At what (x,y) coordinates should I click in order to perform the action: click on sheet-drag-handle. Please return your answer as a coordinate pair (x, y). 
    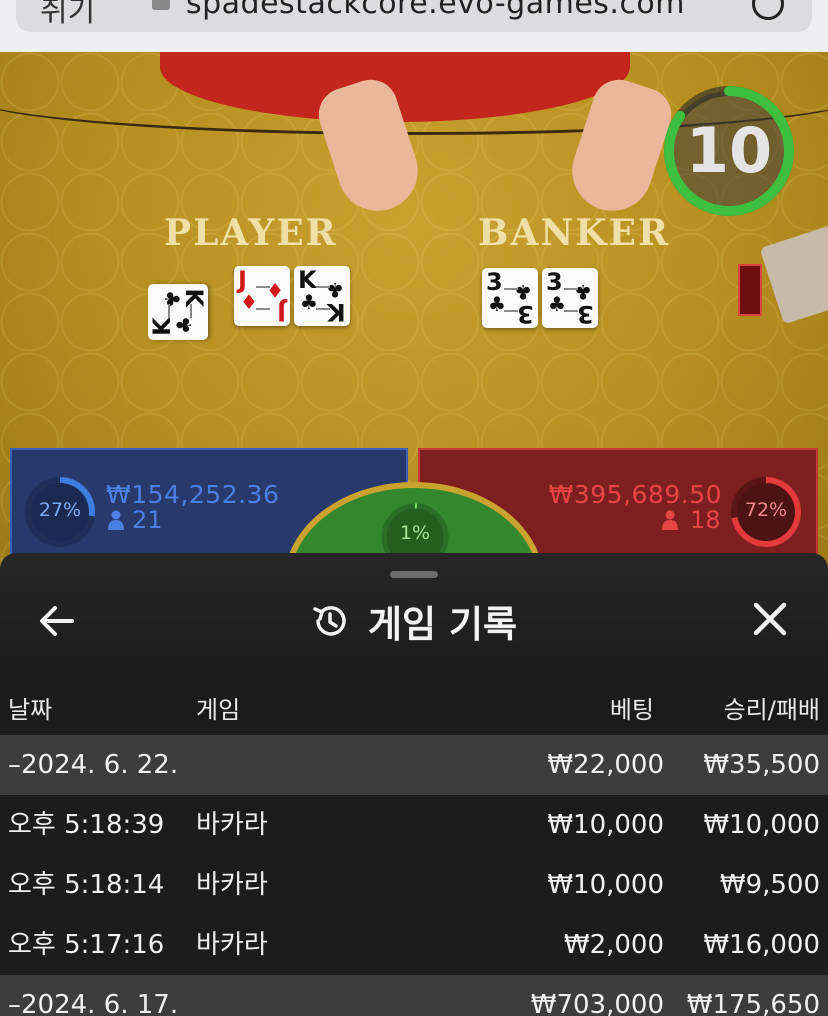
    Looking at the image, I should click on (414, 574).